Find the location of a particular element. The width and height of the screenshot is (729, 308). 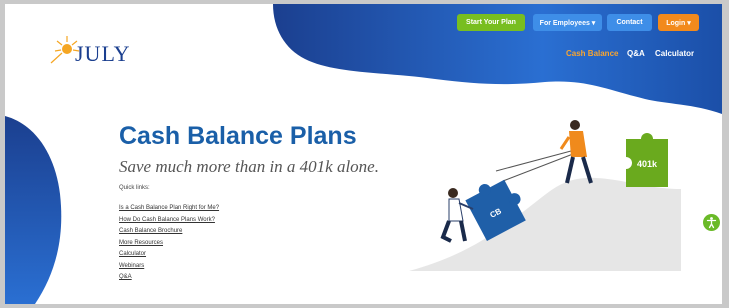

list-item: How Do Cash Balance Plans Work? is located at coordinates (169, 215).